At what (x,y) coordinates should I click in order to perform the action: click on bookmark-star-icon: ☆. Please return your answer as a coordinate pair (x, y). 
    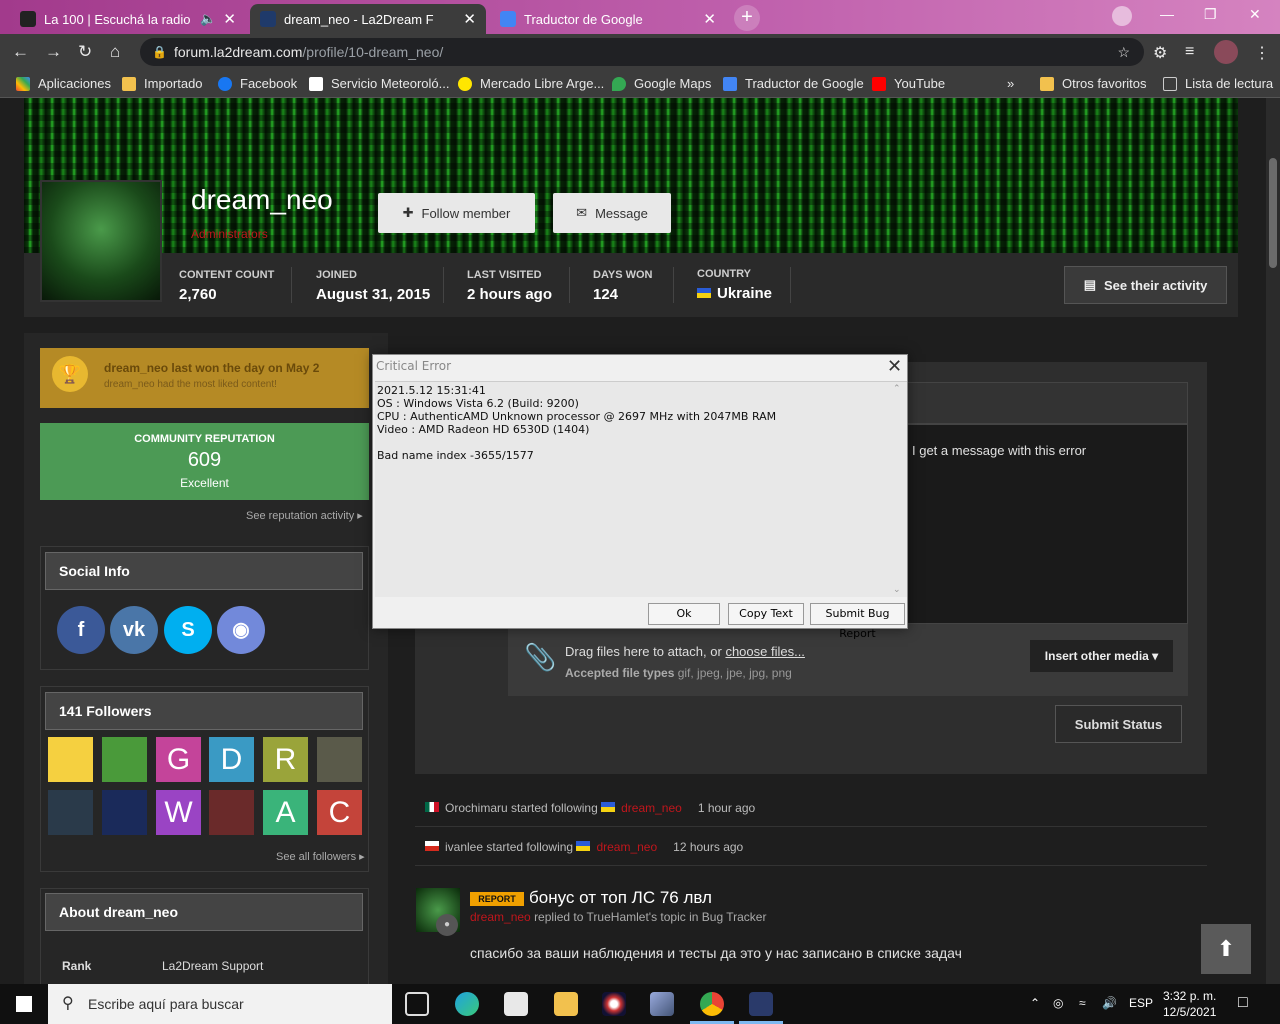
    Looking at the image, I should click on (1123, 52).